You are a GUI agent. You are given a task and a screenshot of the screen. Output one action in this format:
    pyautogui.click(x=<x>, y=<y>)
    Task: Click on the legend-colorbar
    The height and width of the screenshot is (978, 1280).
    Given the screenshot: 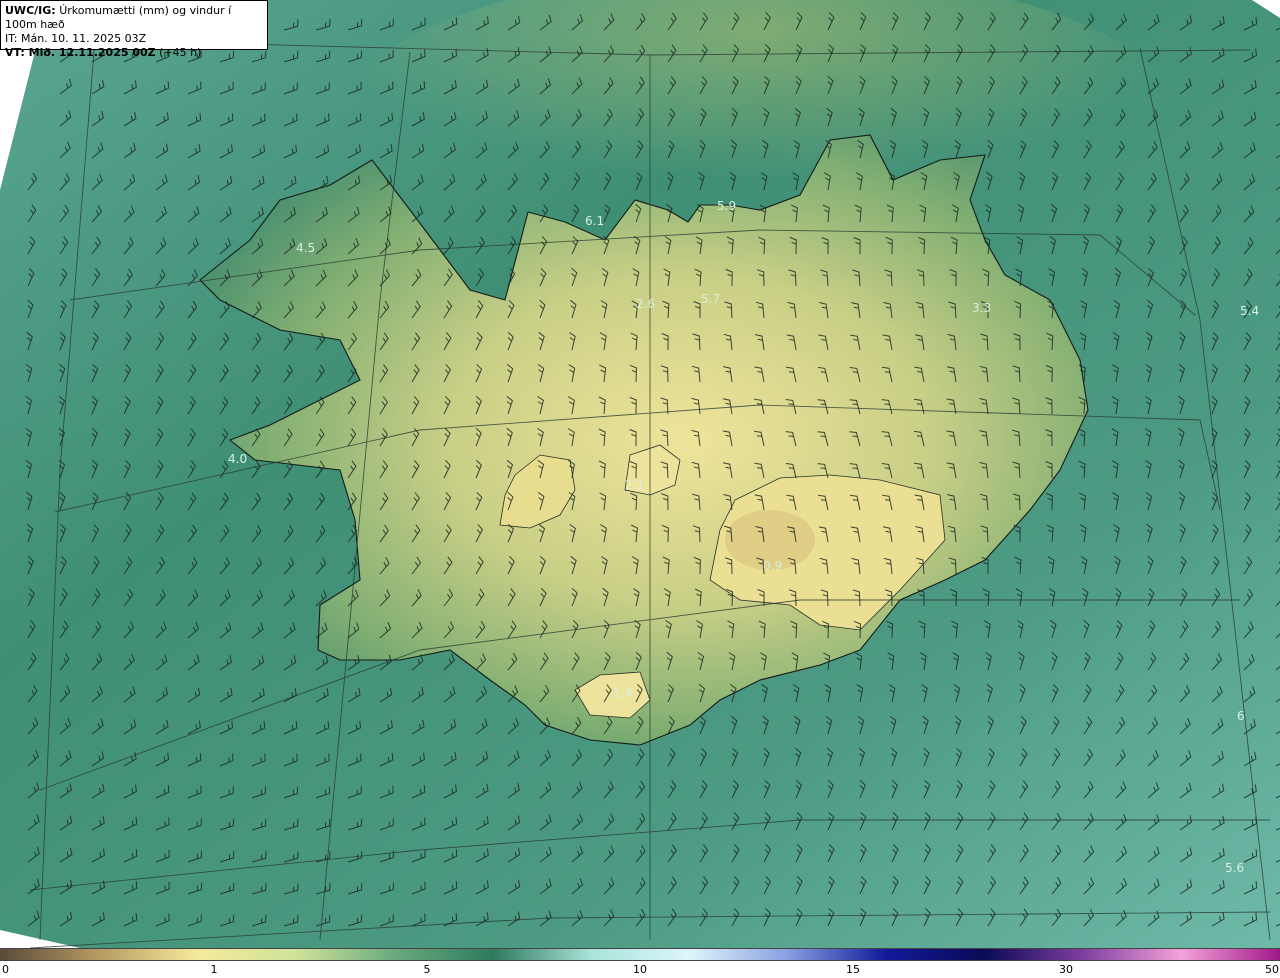 What is the action you would take?
    pyautogui.click(x=640, y=954)
    